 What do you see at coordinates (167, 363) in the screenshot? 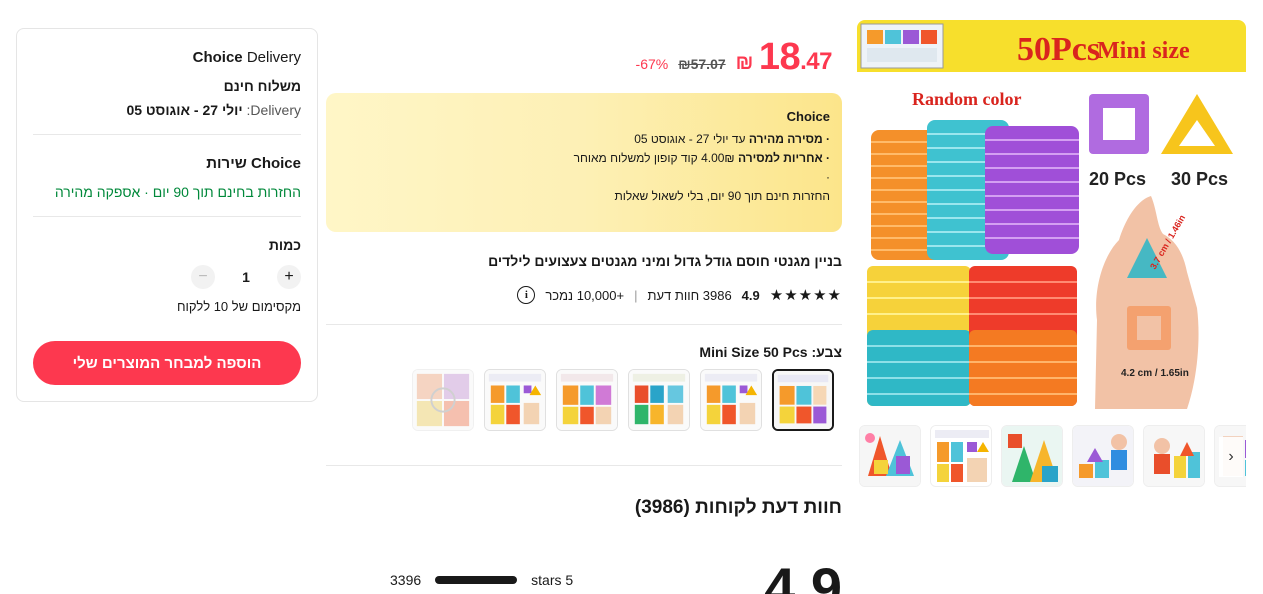
I see `add-to-cart-button: הוספה למבחר המוצרים שלי` at bounding box center [167, 363].